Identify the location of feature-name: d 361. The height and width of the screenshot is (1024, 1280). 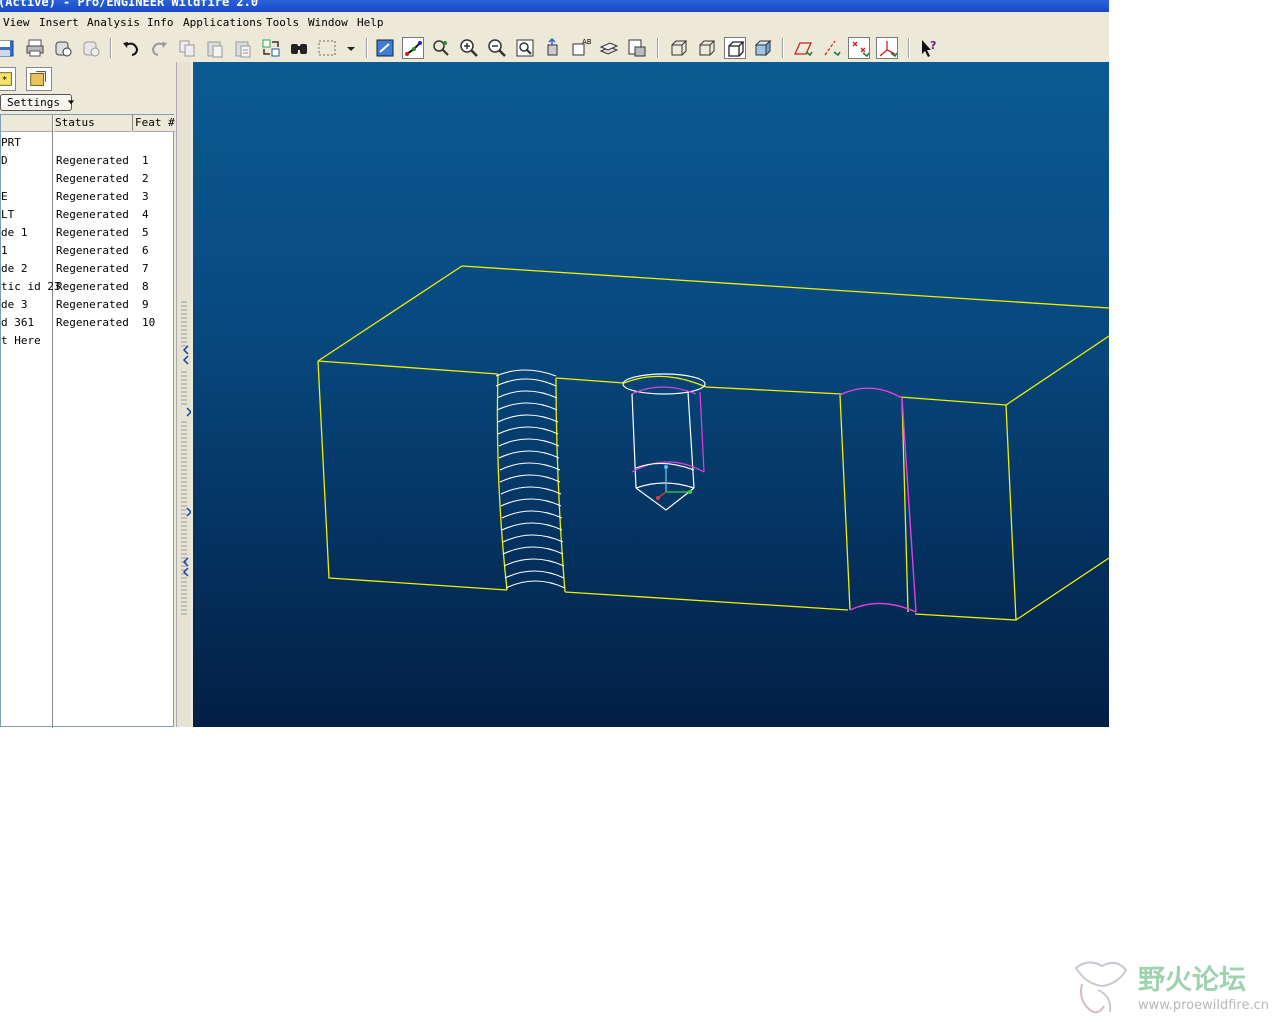
(18, 322).